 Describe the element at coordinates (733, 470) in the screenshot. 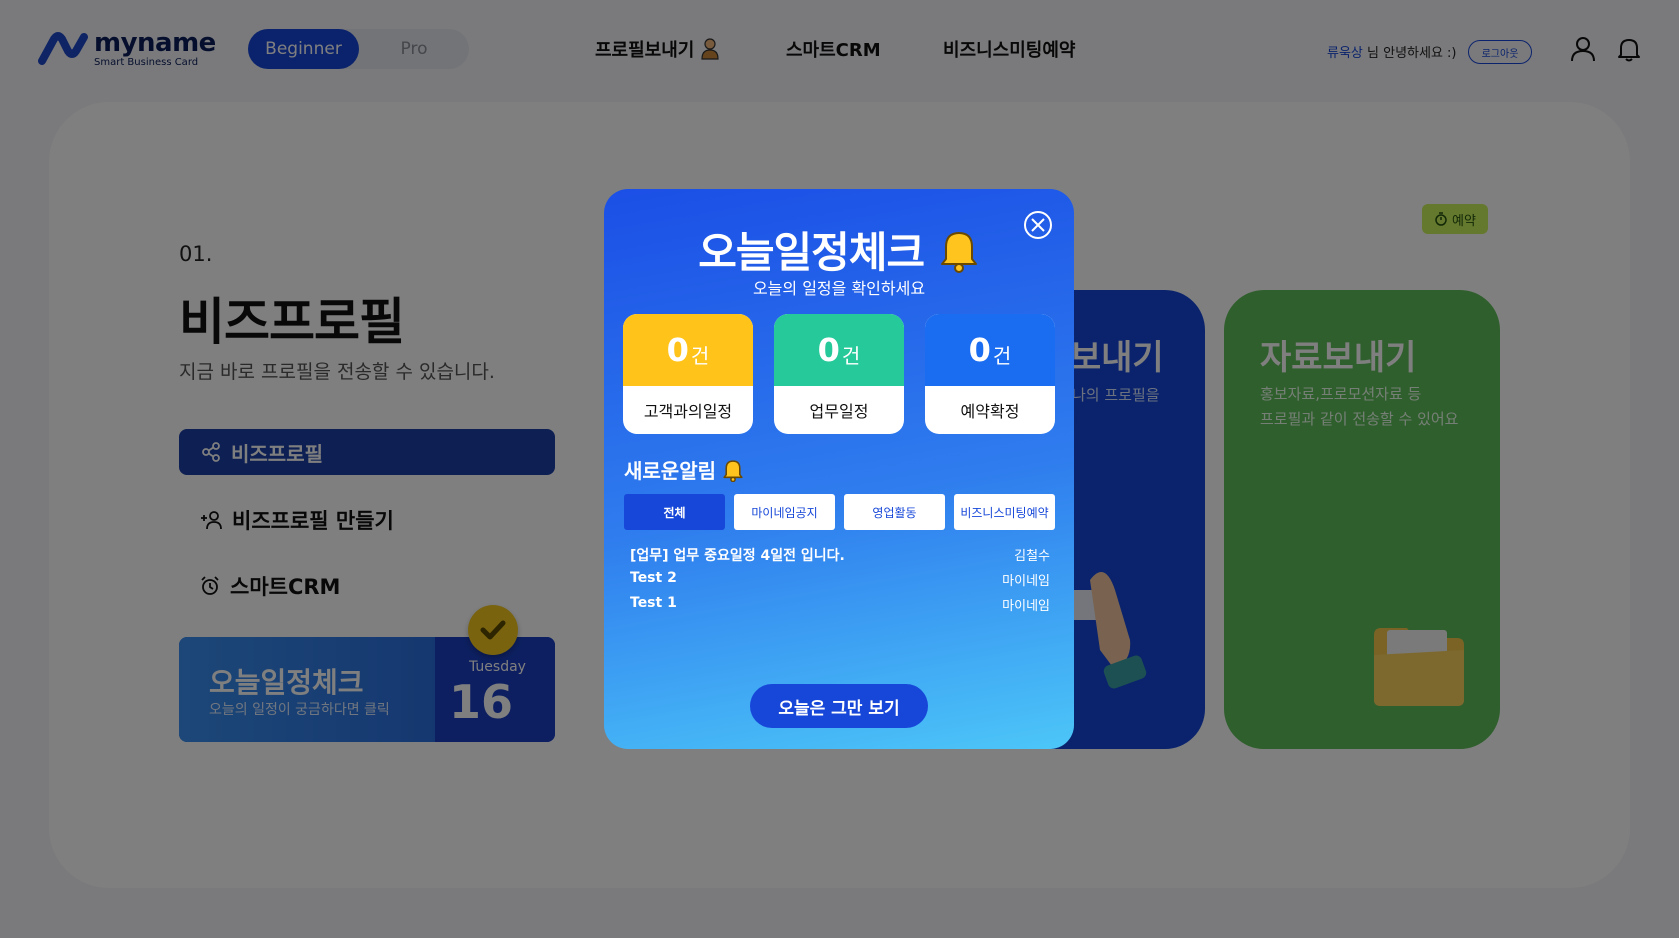

I see `bell-small-icon` at that location.